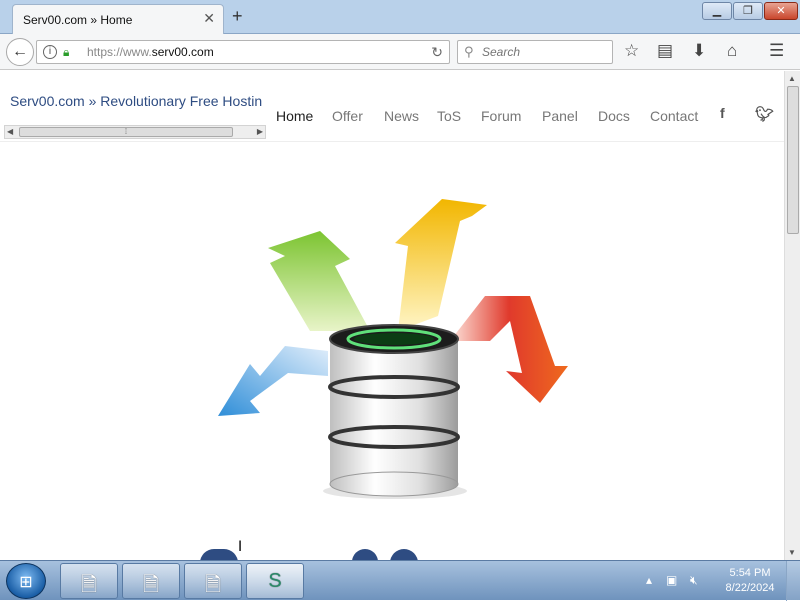 The width and height of the screenshot is (800, 604). I want to click on taskbar-item: S, so click(275, 581).